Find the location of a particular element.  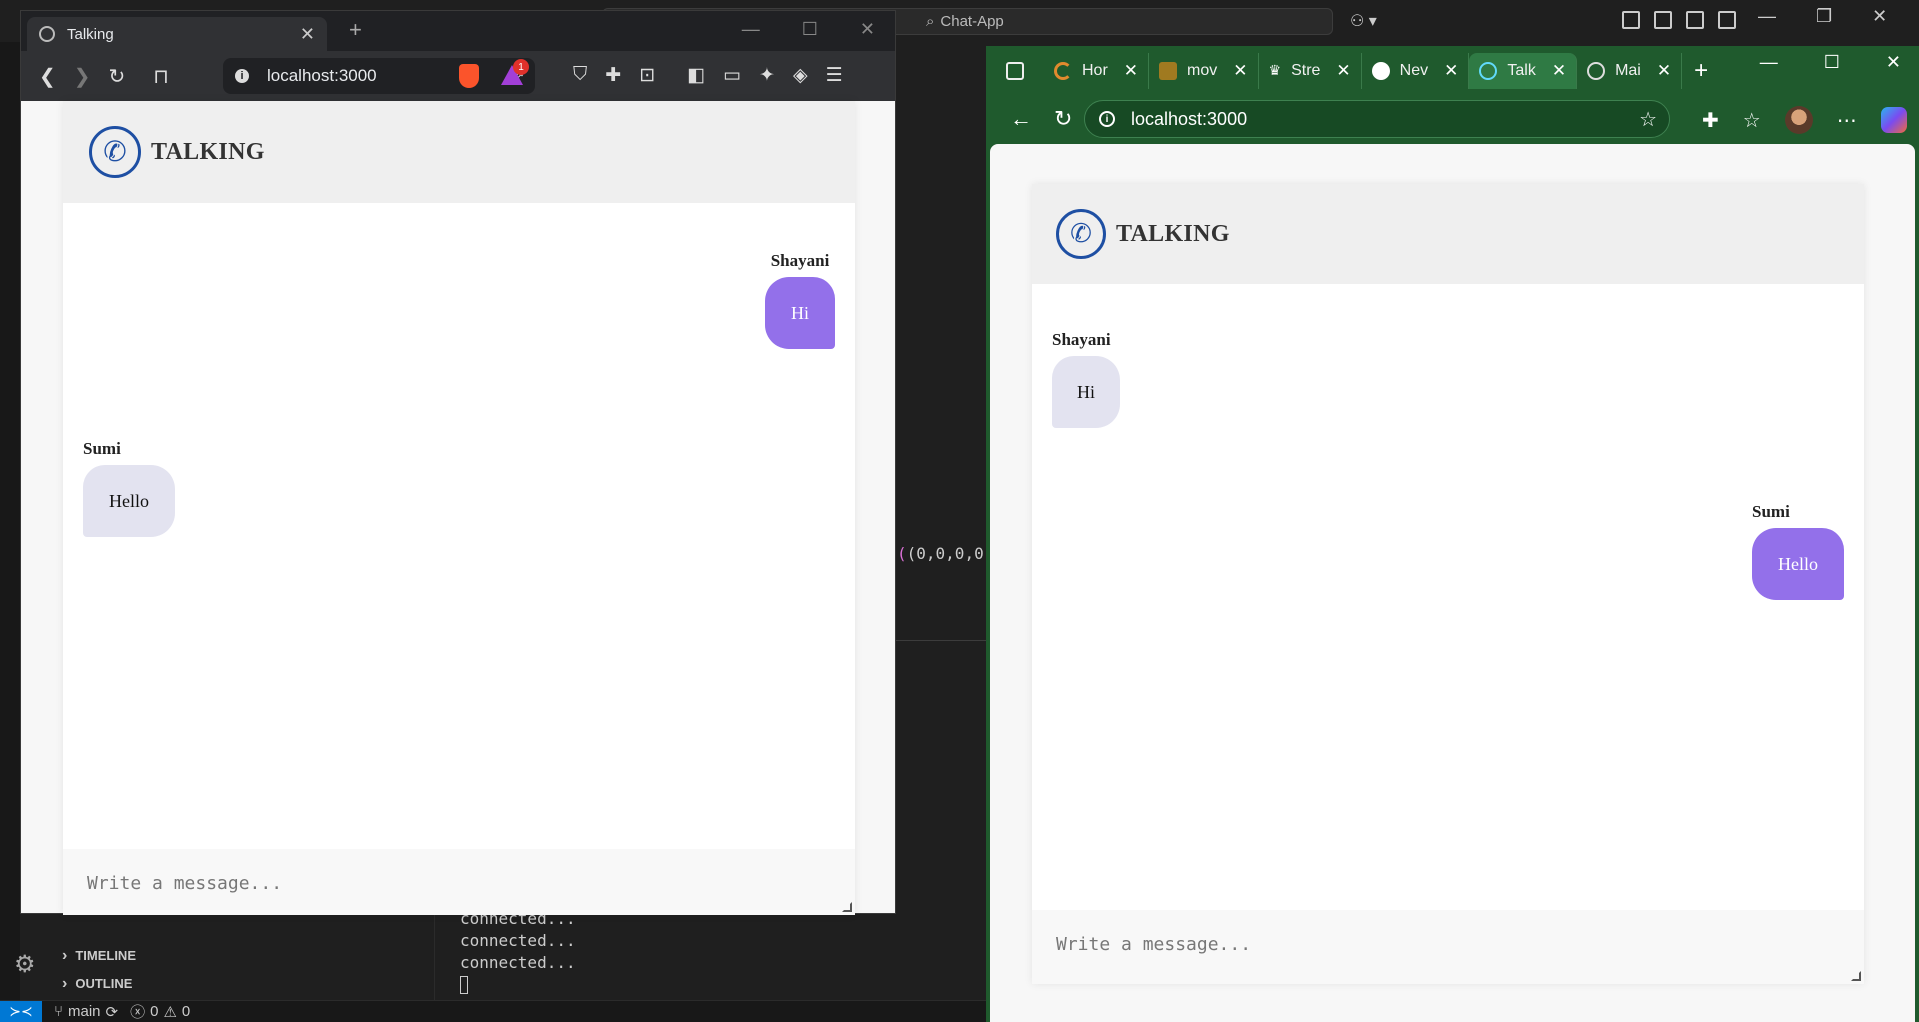

restore-icon: ❐ is located at coordinates (1824, 16).